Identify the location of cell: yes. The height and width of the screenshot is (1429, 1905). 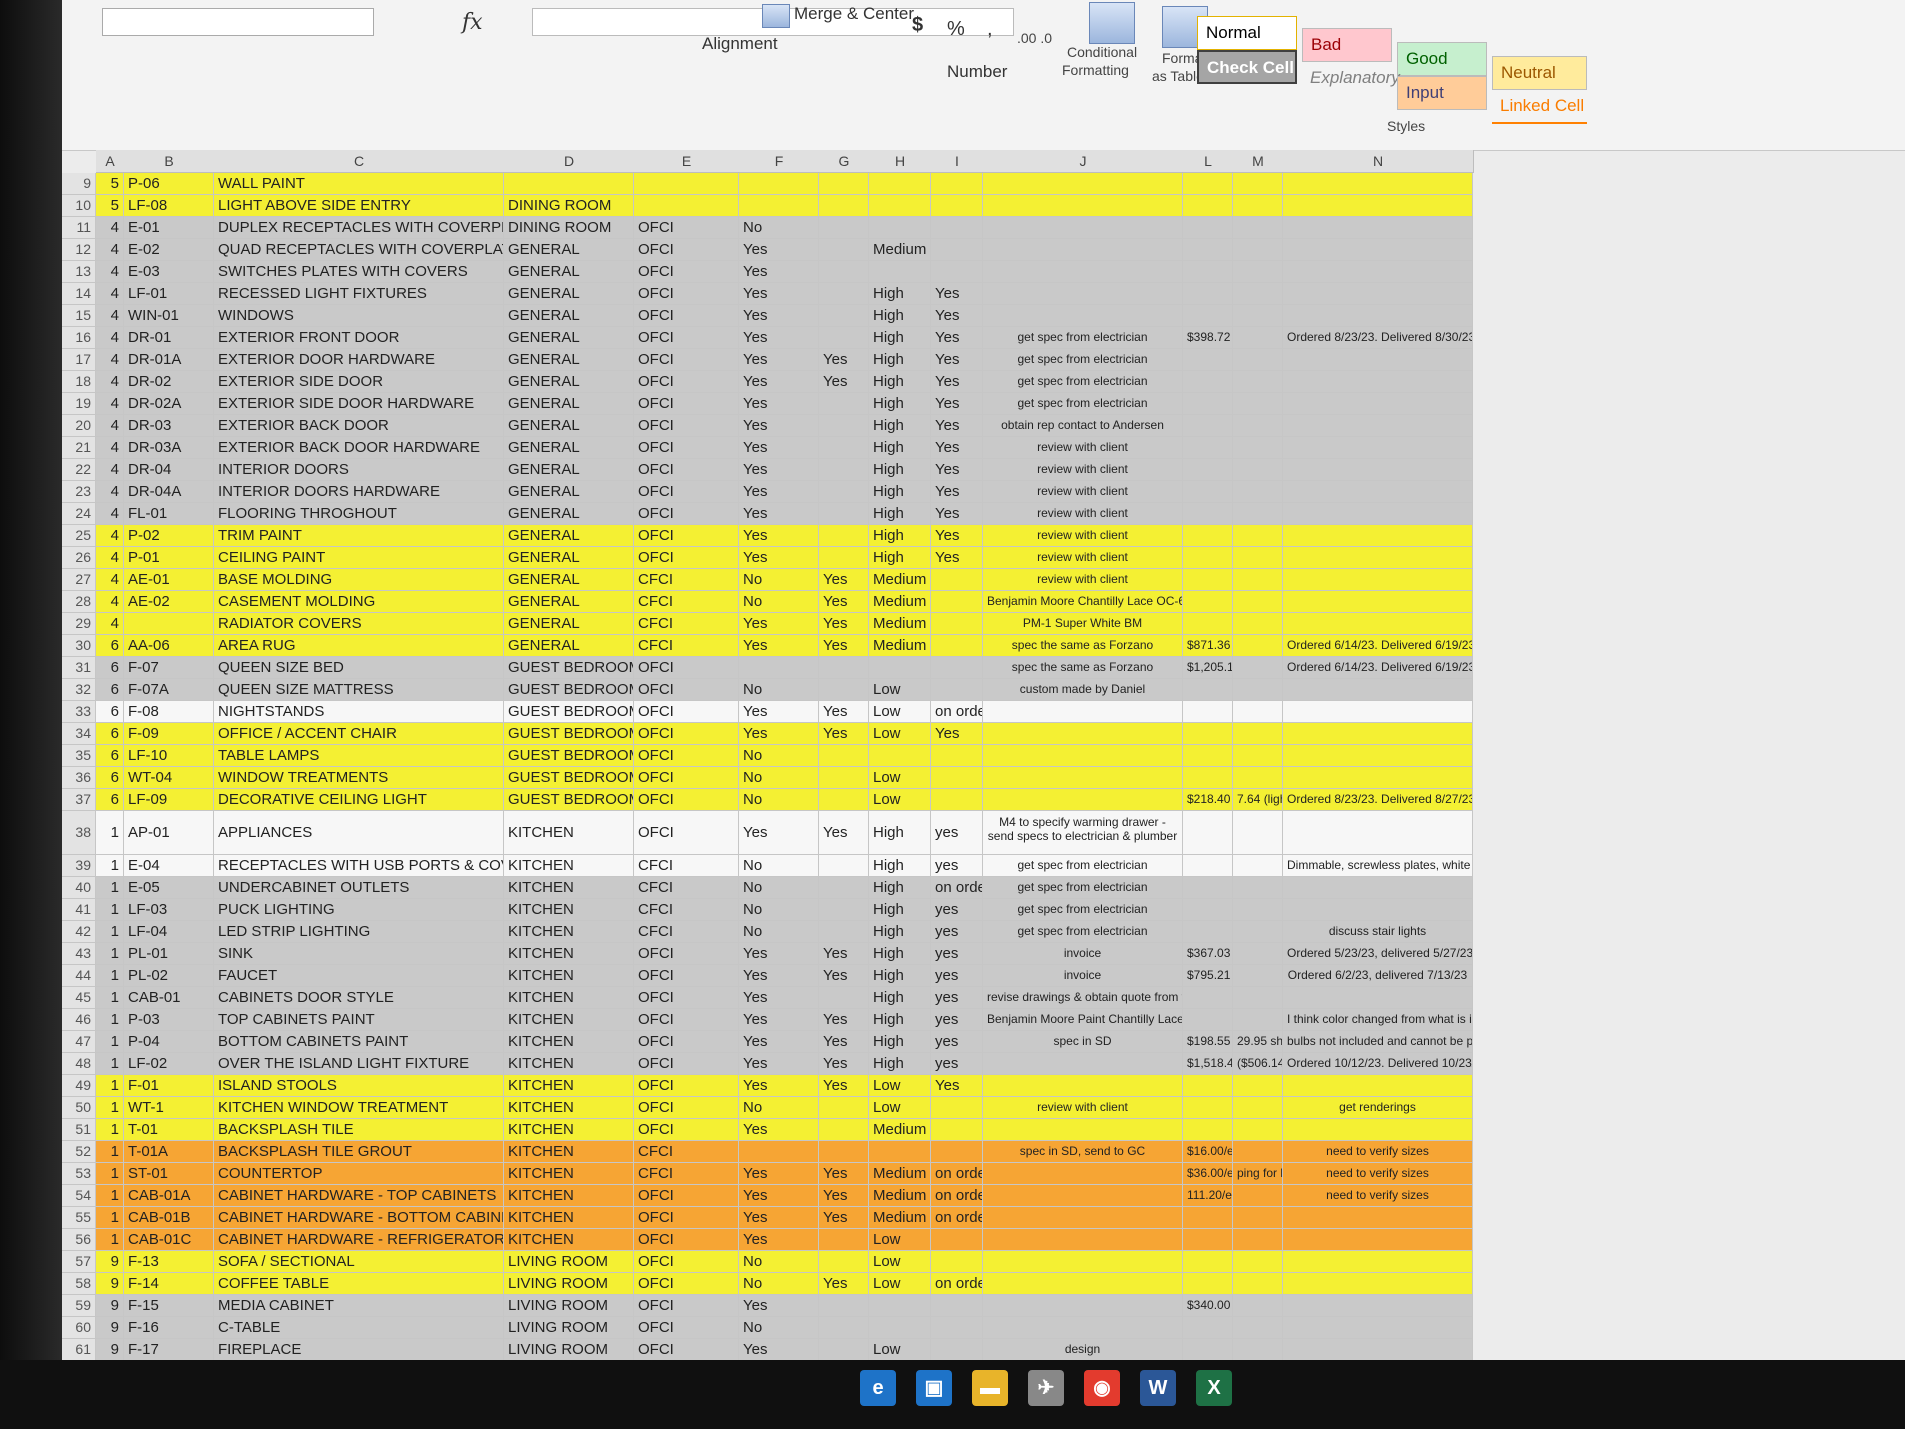
(957, 1064).